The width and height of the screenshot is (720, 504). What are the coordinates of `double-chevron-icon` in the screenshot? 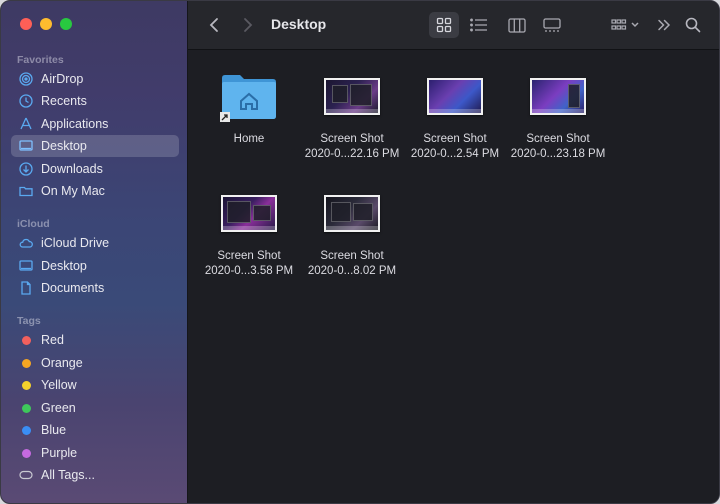 It's located at (664, 25).